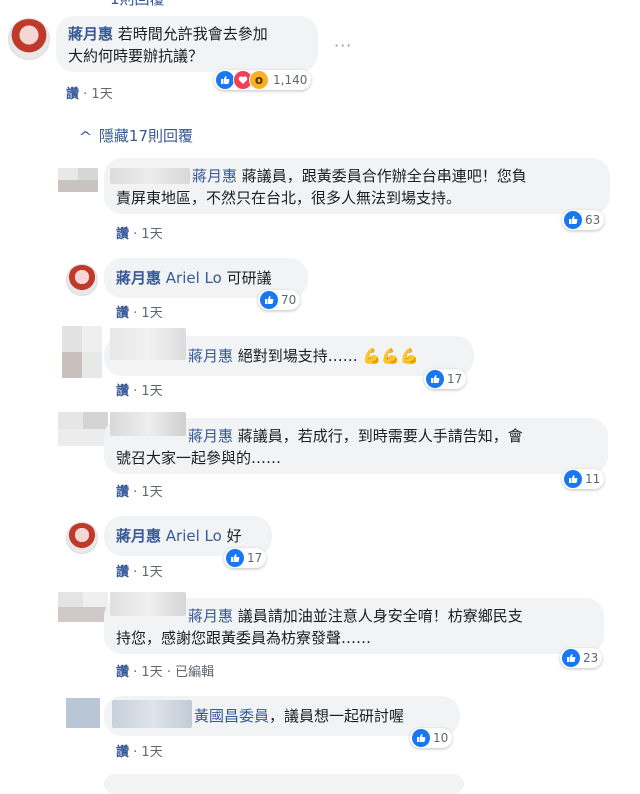  What do you see at coordinates (259, 80) in the screenshot?
I see `wow-icon: o` at bounding box center [259, 80].